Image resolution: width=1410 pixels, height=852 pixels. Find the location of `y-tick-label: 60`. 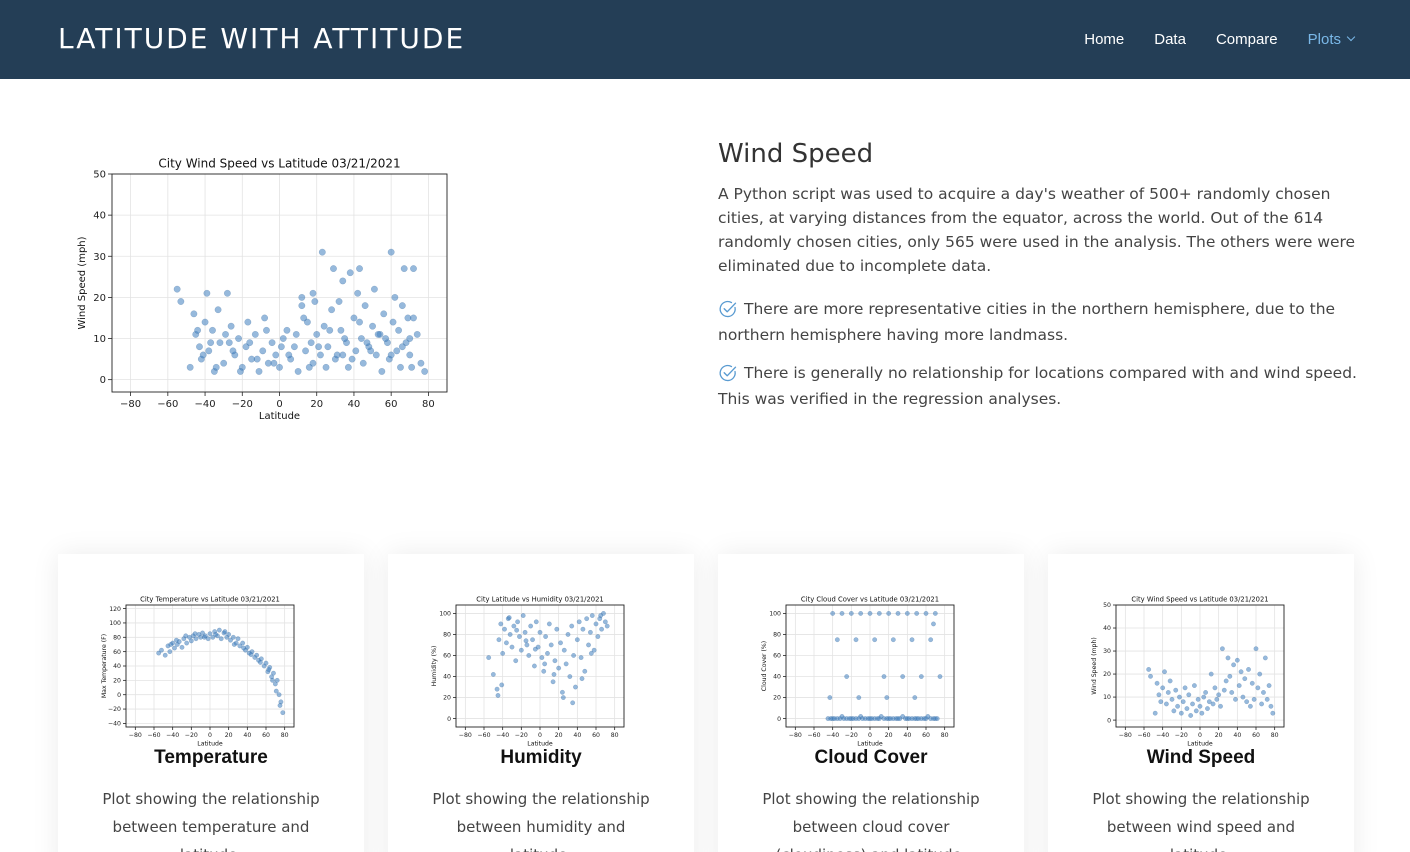

y-tick-label: 60 is located at coordinates (117, 652).